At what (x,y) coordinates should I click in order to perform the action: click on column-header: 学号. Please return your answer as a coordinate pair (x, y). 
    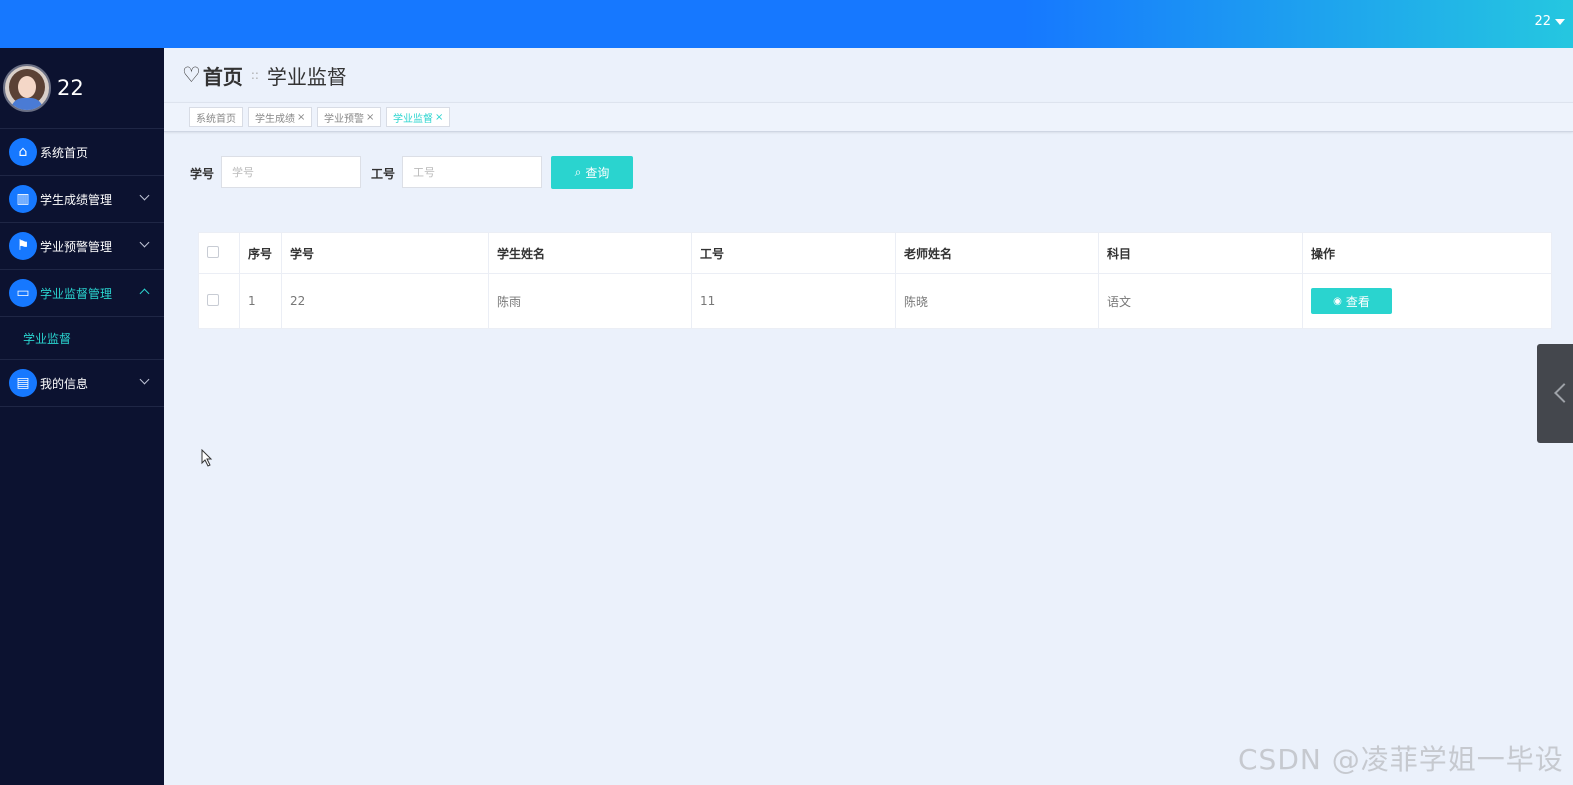
    Looking at the image, I should click on (385, 253).